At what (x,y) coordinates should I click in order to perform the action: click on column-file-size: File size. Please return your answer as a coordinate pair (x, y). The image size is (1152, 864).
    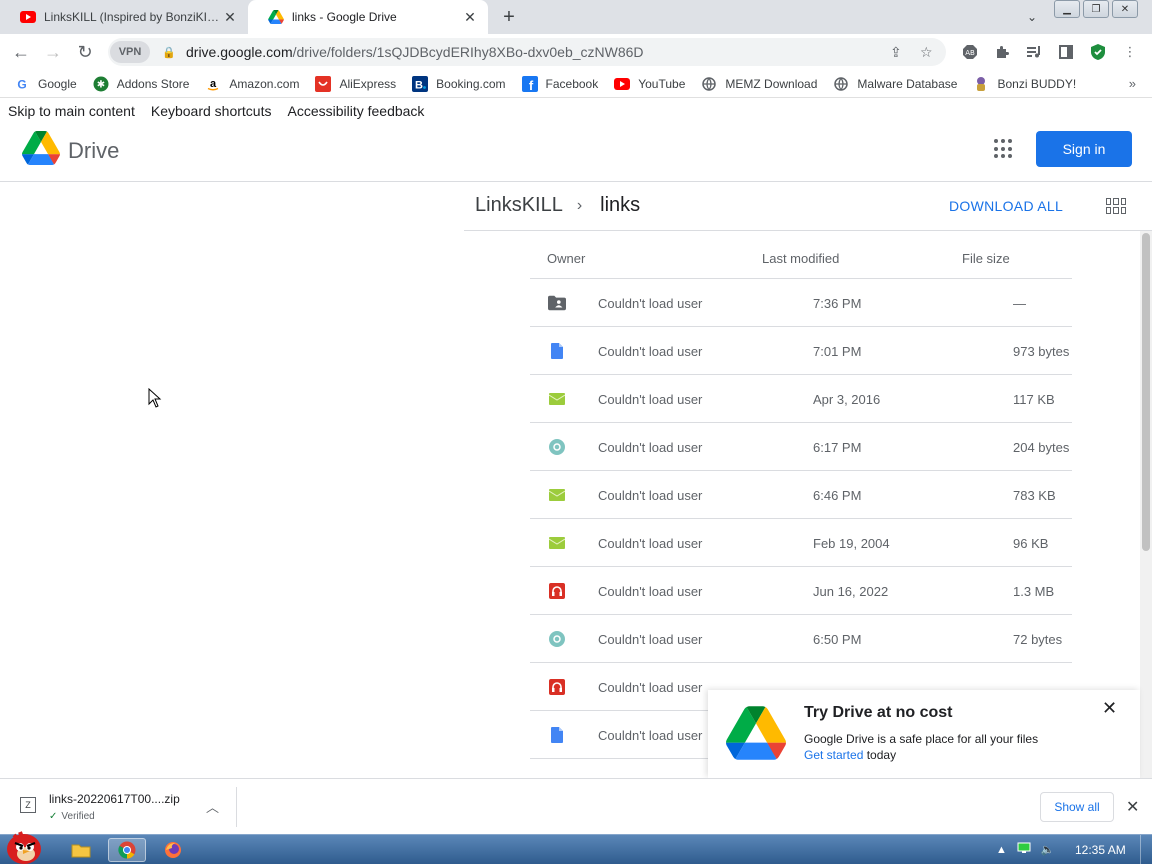
    Looking at the image, I should click on (986, 258).